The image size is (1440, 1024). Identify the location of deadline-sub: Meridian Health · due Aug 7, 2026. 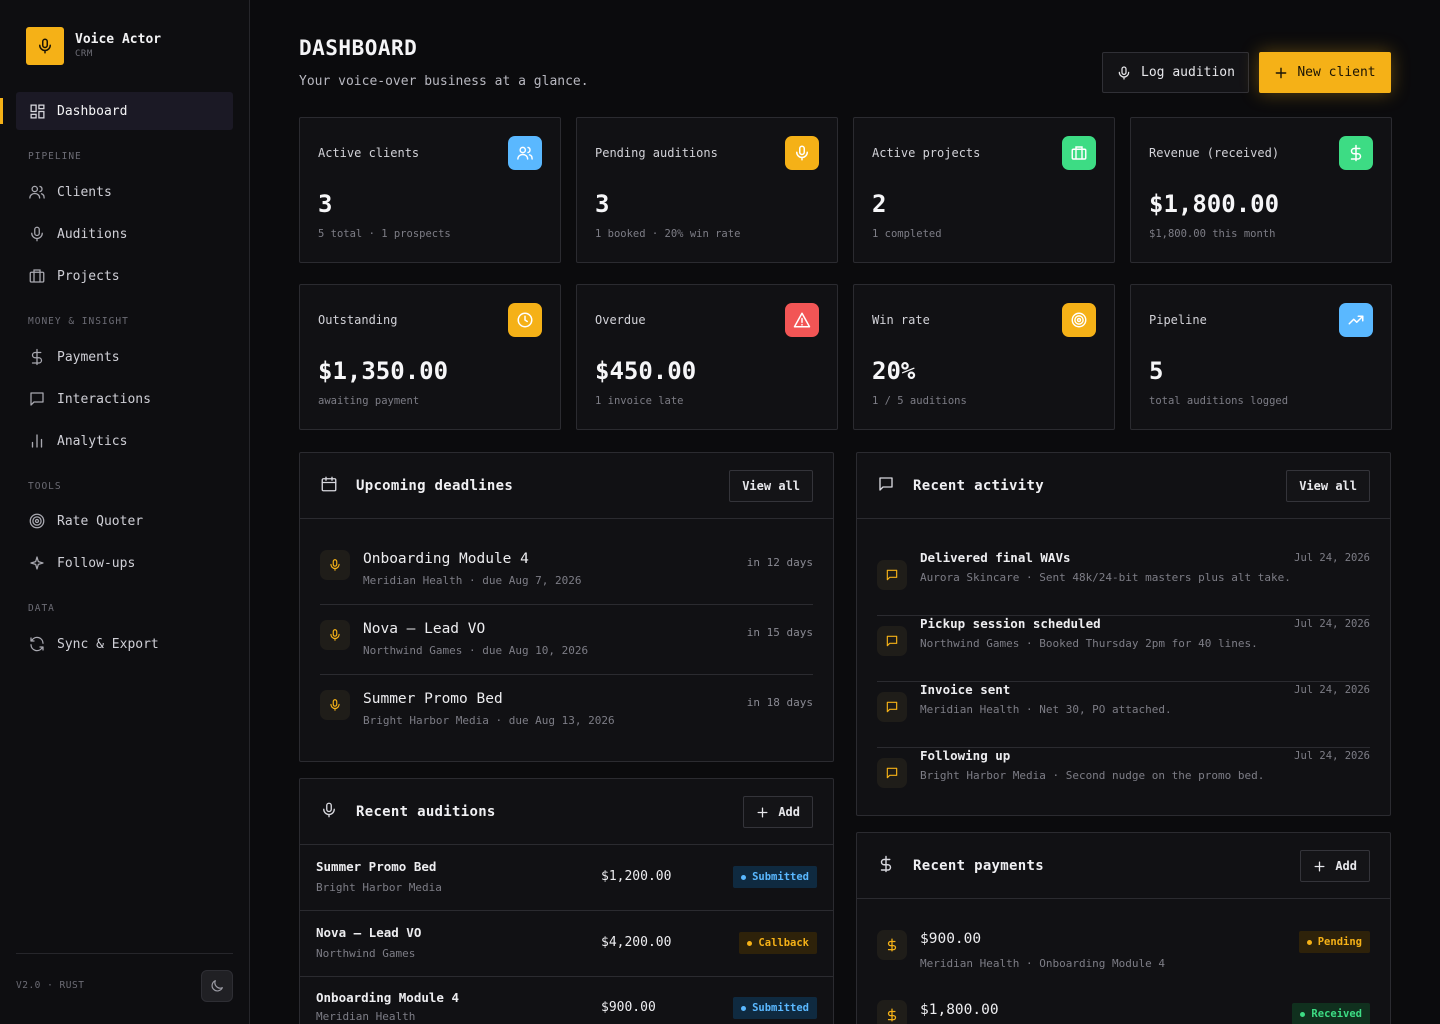
(472, 580).